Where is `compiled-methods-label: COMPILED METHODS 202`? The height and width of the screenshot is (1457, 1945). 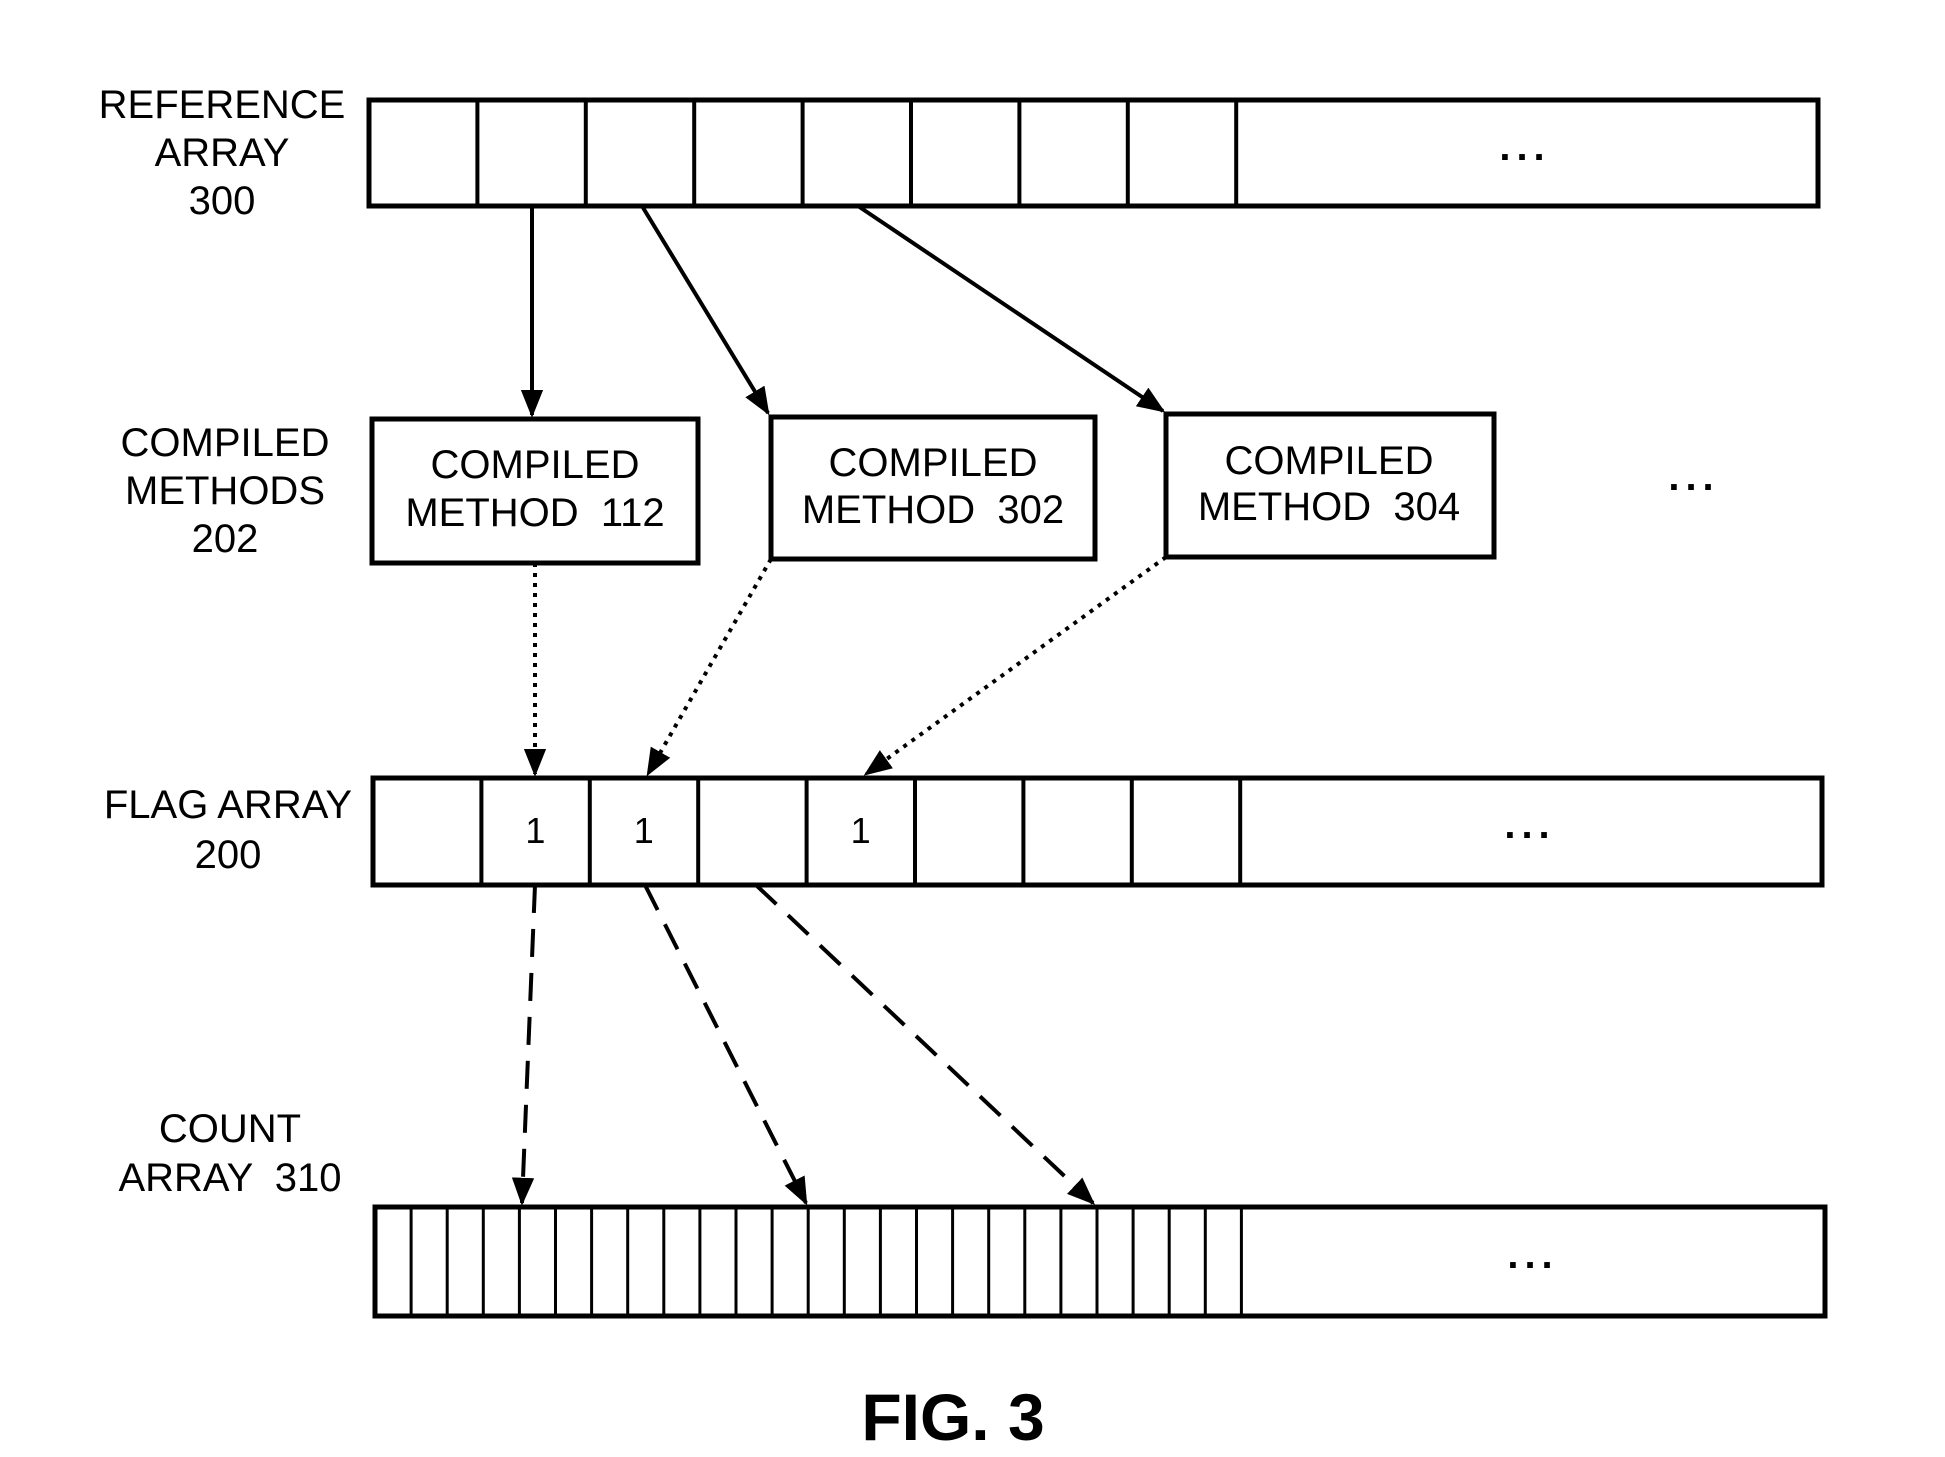 compiled-methods-label: COMPILED METHODS 202 is located at coordinates (225, 491).